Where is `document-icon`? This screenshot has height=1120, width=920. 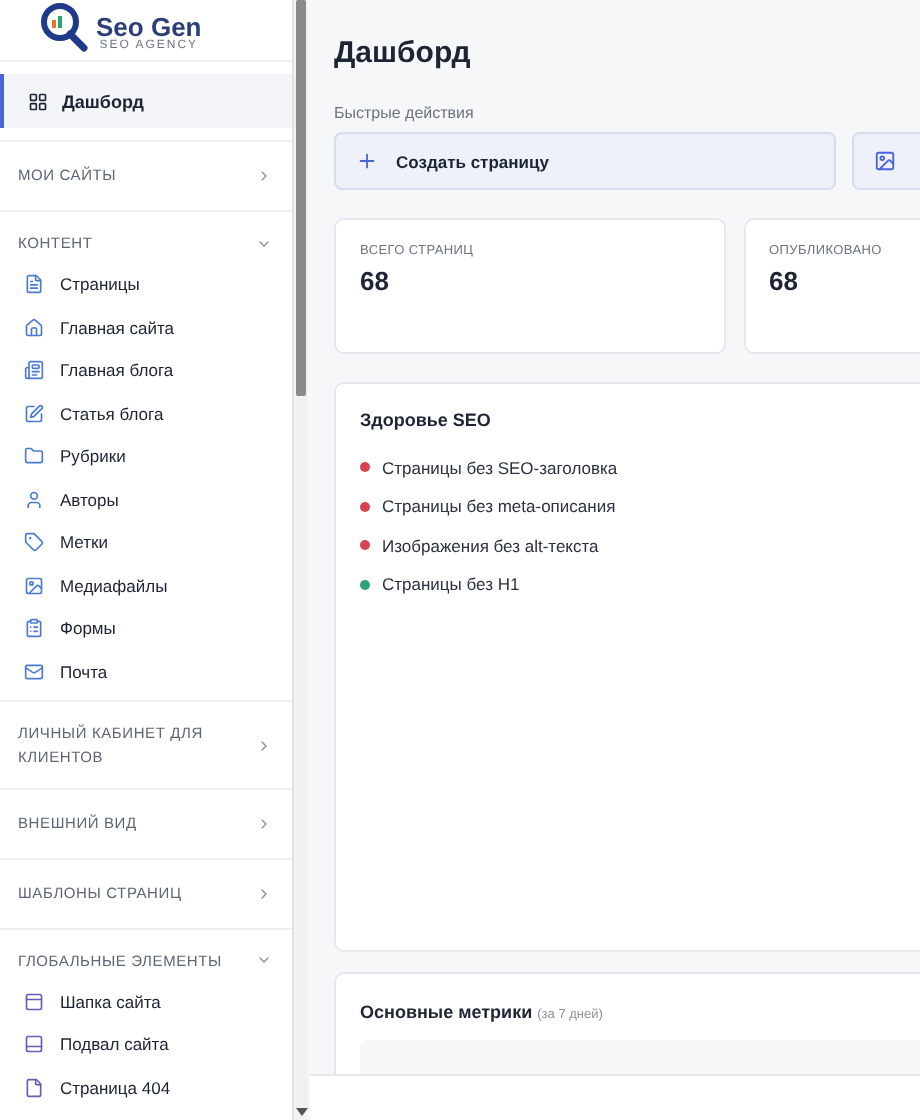 document-icon is located at coordinates (34, 284).